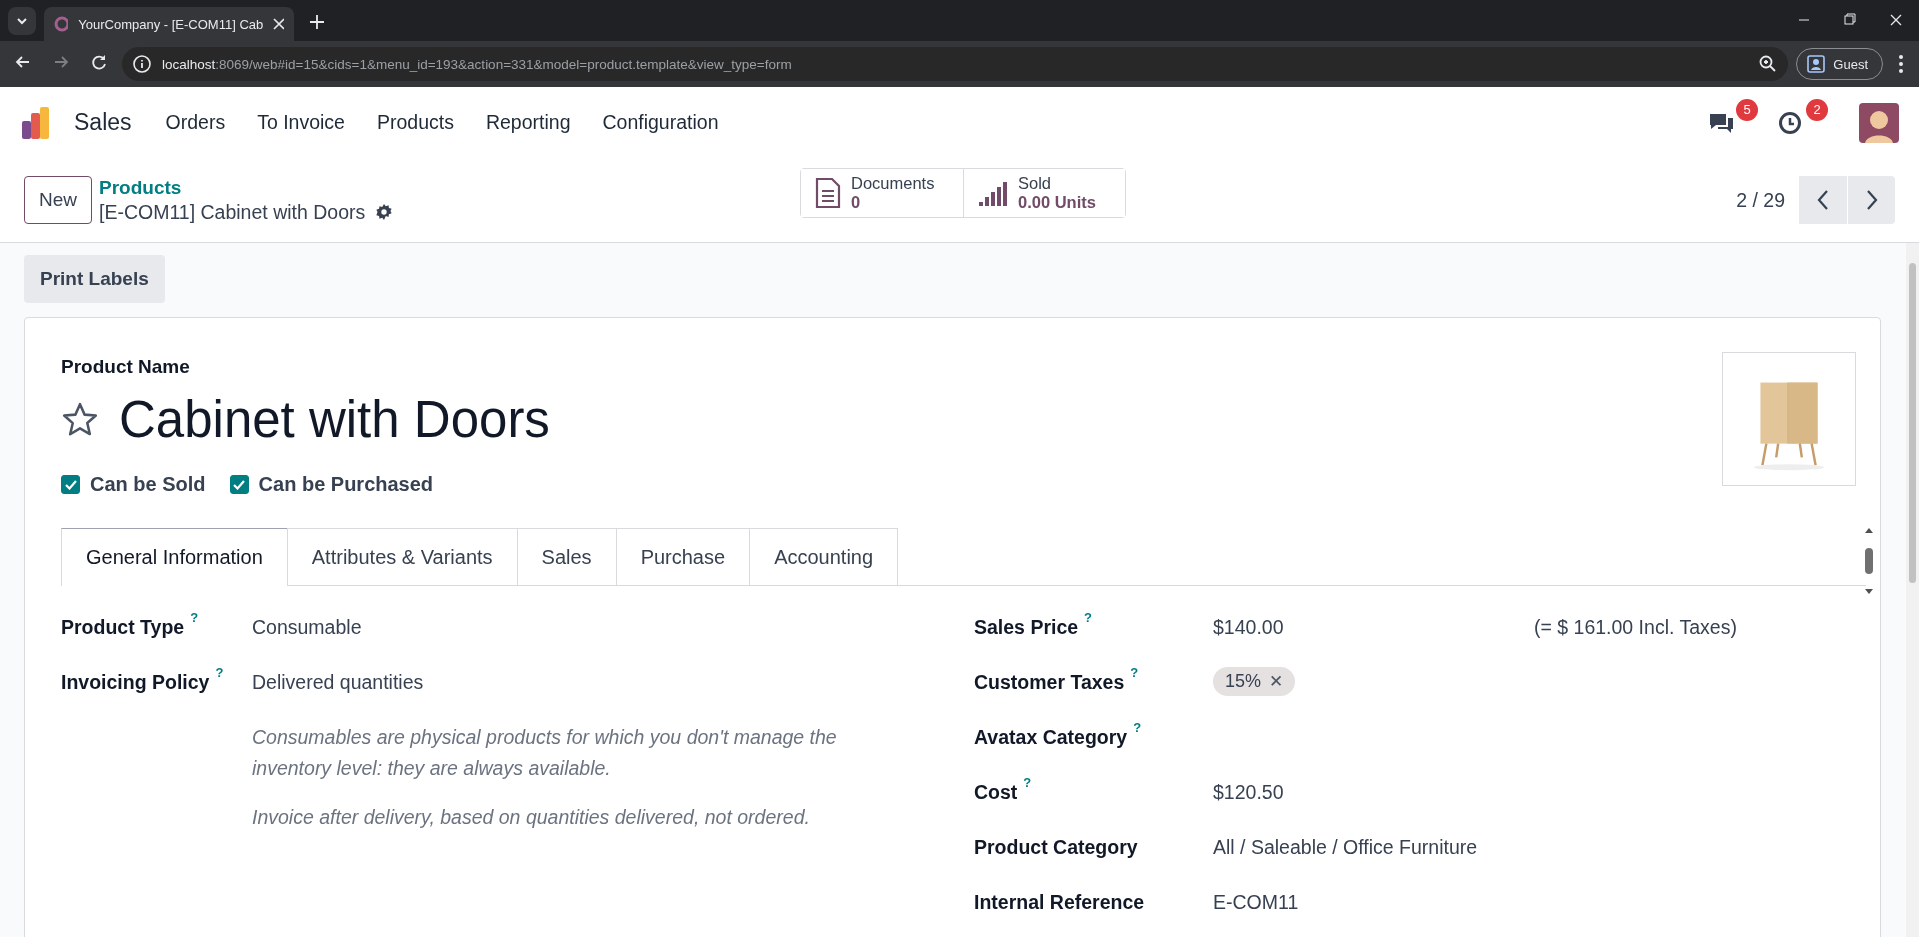  What do you see at coordinates (1254, 681) in the screenshot?
I see `tax-tag: 15% ✕` at bounding box center [1254, 681].